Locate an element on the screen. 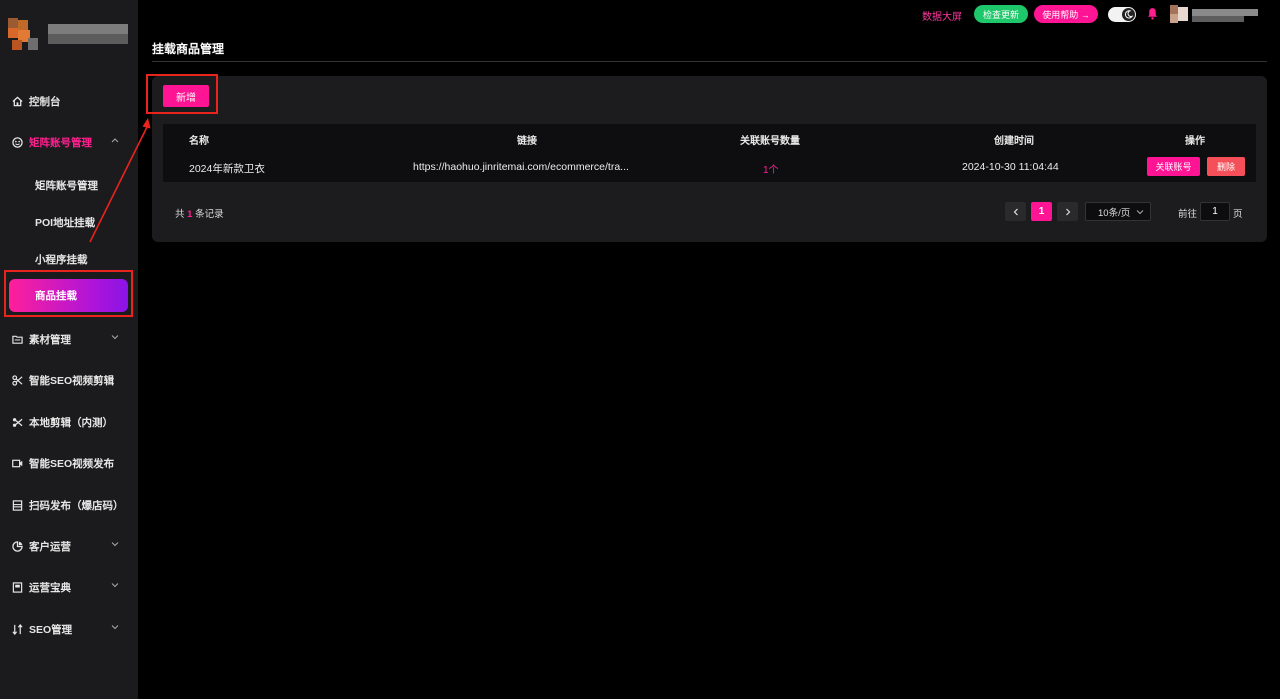  theme-toggle is located at coordinates (1122, 14).